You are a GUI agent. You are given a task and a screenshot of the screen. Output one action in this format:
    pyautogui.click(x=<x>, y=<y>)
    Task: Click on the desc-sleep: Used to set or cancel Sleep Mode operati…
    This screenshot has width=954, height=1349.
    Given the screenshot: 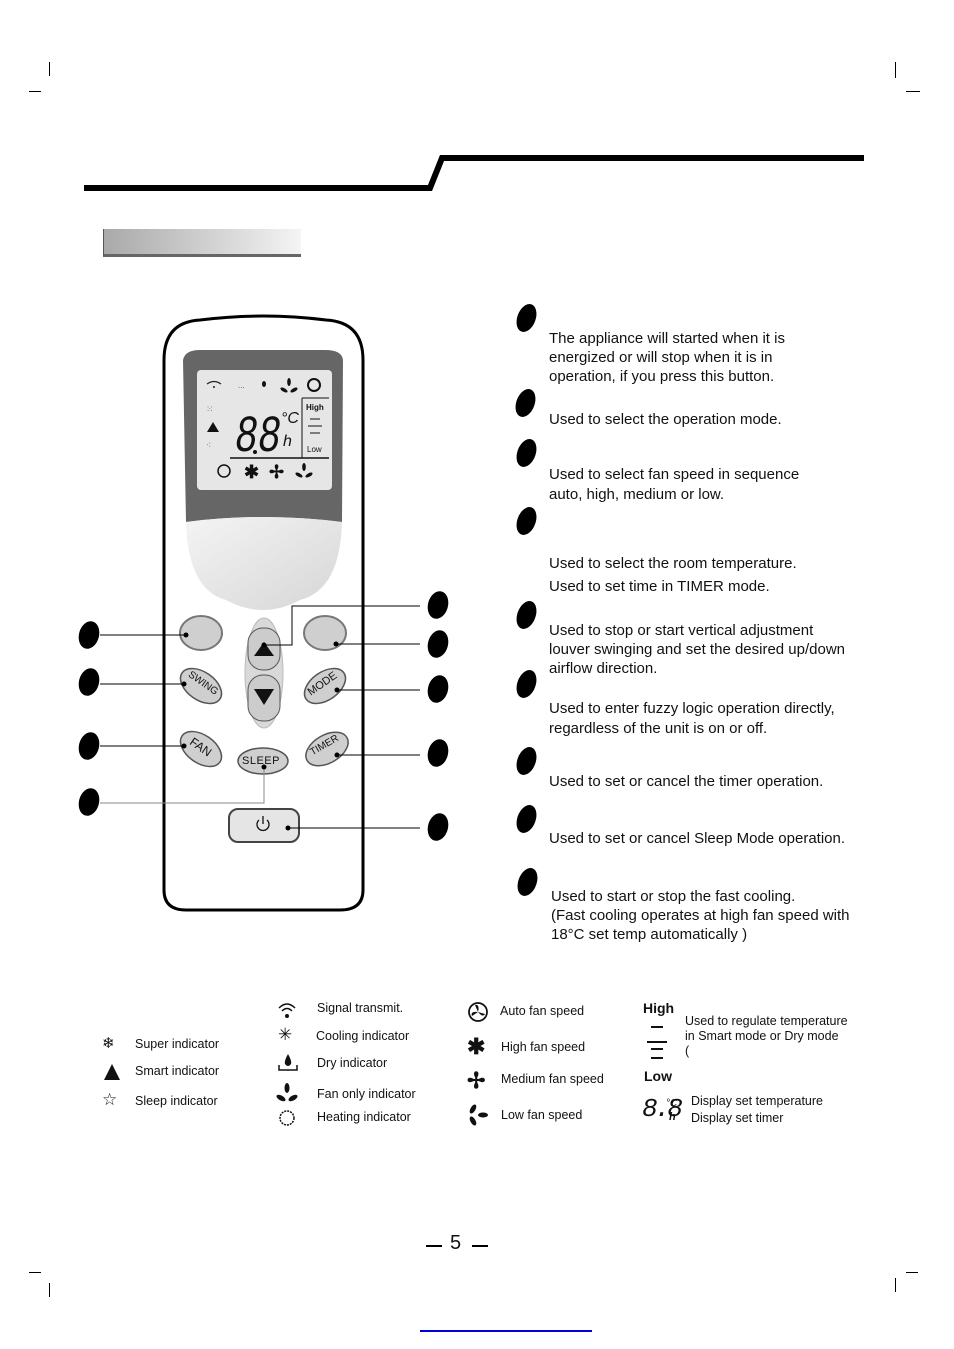 What is the action you would take?
    pyautogui.click(x=697, y=838)
    